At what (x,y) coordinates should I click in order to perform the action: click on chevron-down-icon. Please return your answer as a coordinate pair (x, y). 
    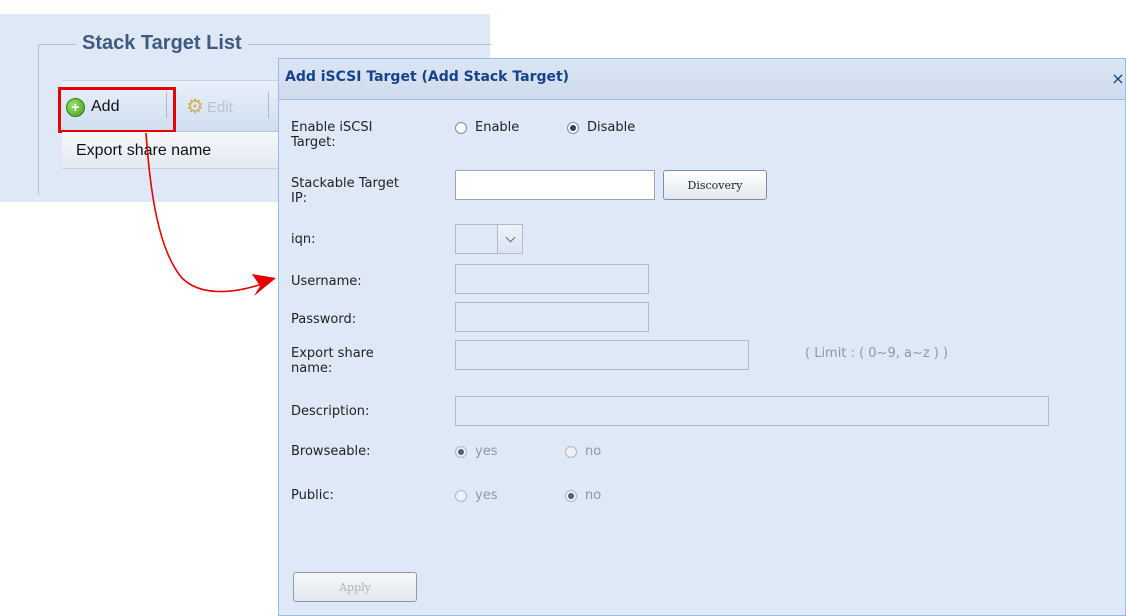
    Looking at the image, I should click on (510, 237).